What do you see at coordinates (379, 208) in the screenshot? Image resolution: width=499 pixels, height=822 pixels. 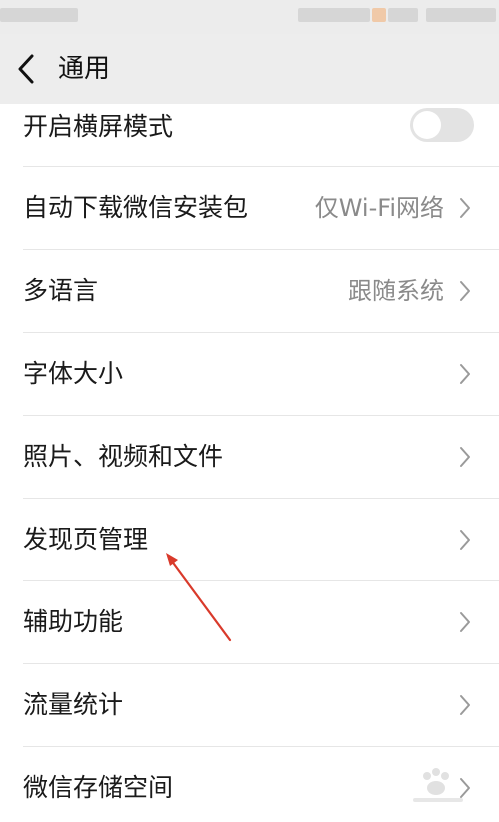 I see `settings-item-value: 仅Wi-Fi网络` at bounding box center [379, 208].